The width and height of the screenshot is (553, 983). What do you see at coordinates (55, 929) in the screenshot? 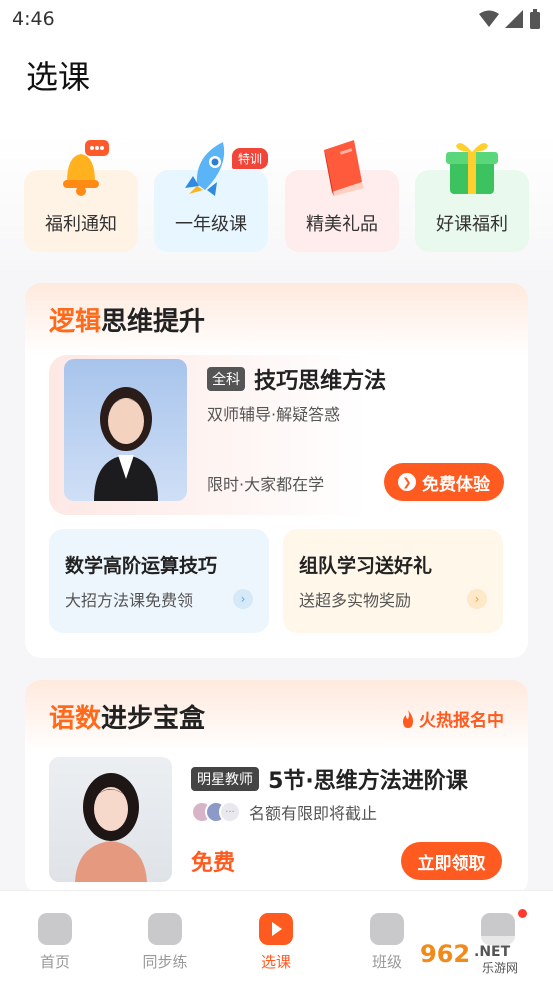
I see `home-icon` at bounding box center [55, 929].